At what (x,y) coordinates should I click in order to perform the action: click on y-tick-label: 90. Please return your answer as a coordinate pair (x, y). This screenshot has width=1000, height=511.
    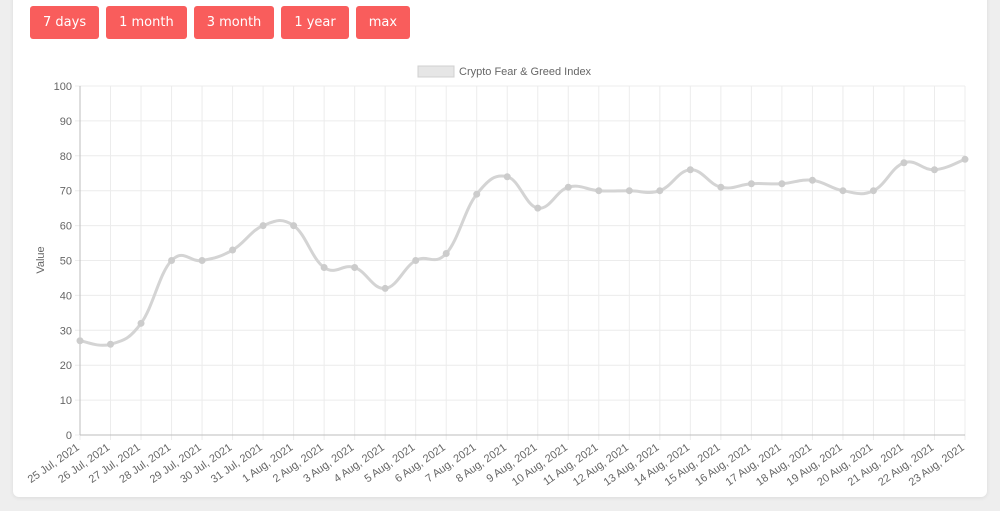
    Looking at the image, I should click on (66, 122).